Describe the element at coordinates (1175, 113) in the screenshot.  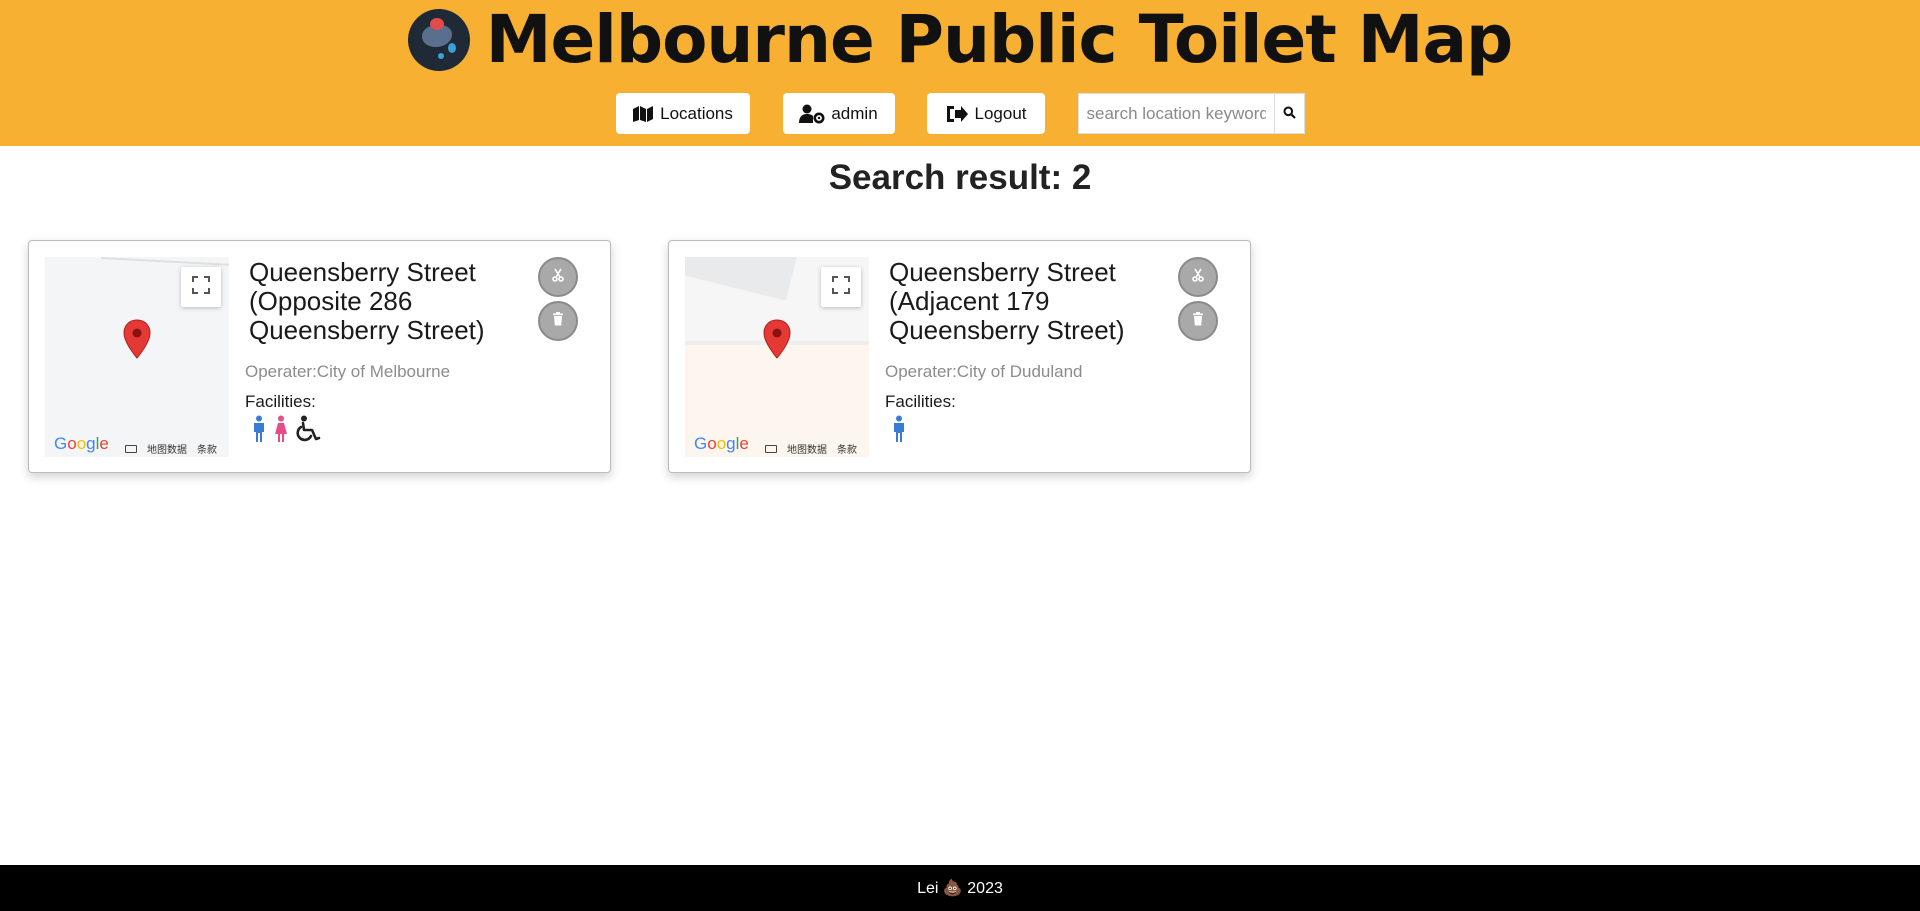
I see `search-input` at that location.